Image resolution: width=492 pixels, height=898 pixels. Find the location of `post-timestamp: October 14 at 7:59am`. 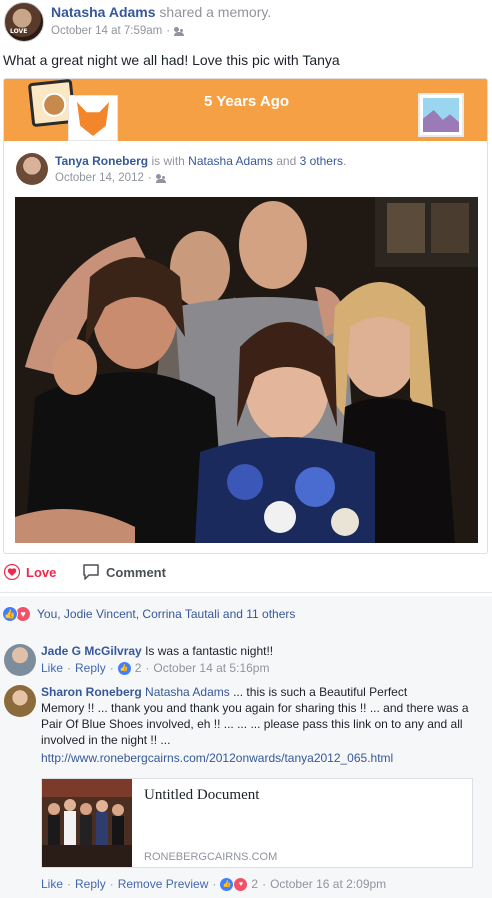

post-timestamp: October 14 at 7:59am is located at coordinates (106, 31).